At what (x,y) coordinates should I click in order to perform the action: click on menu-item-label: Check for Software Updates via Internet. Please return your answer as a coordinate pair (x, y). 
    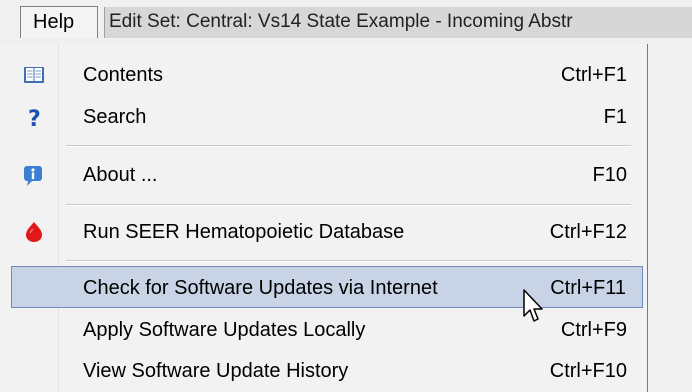
    Looking at the image, I should click on (260, 288).